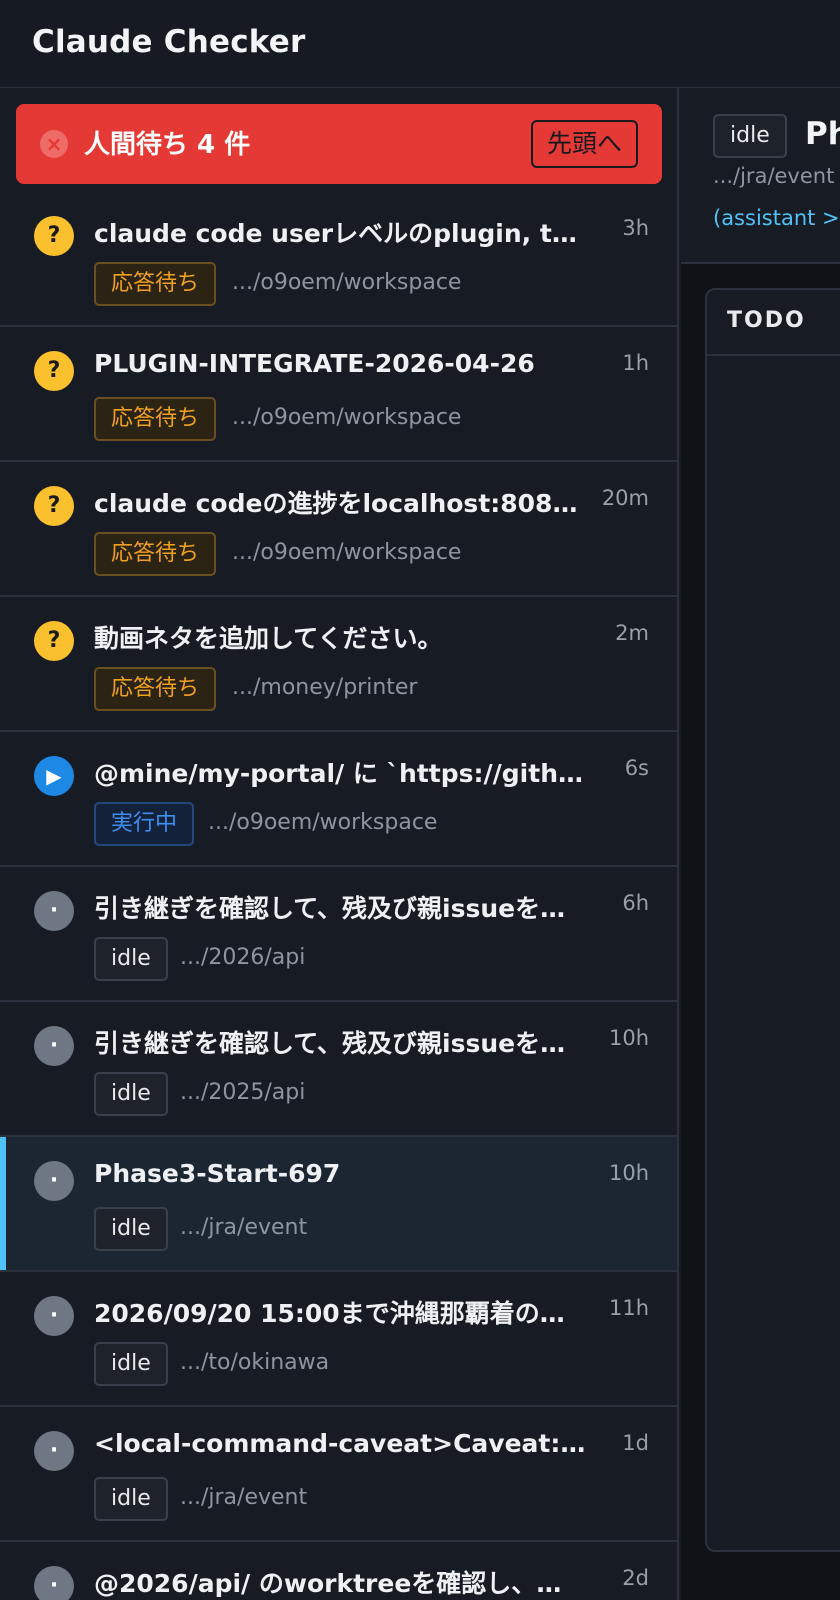 This screenshot has height=1600, width=840. I want to click on todo-header: TODO, so click(773, 323).